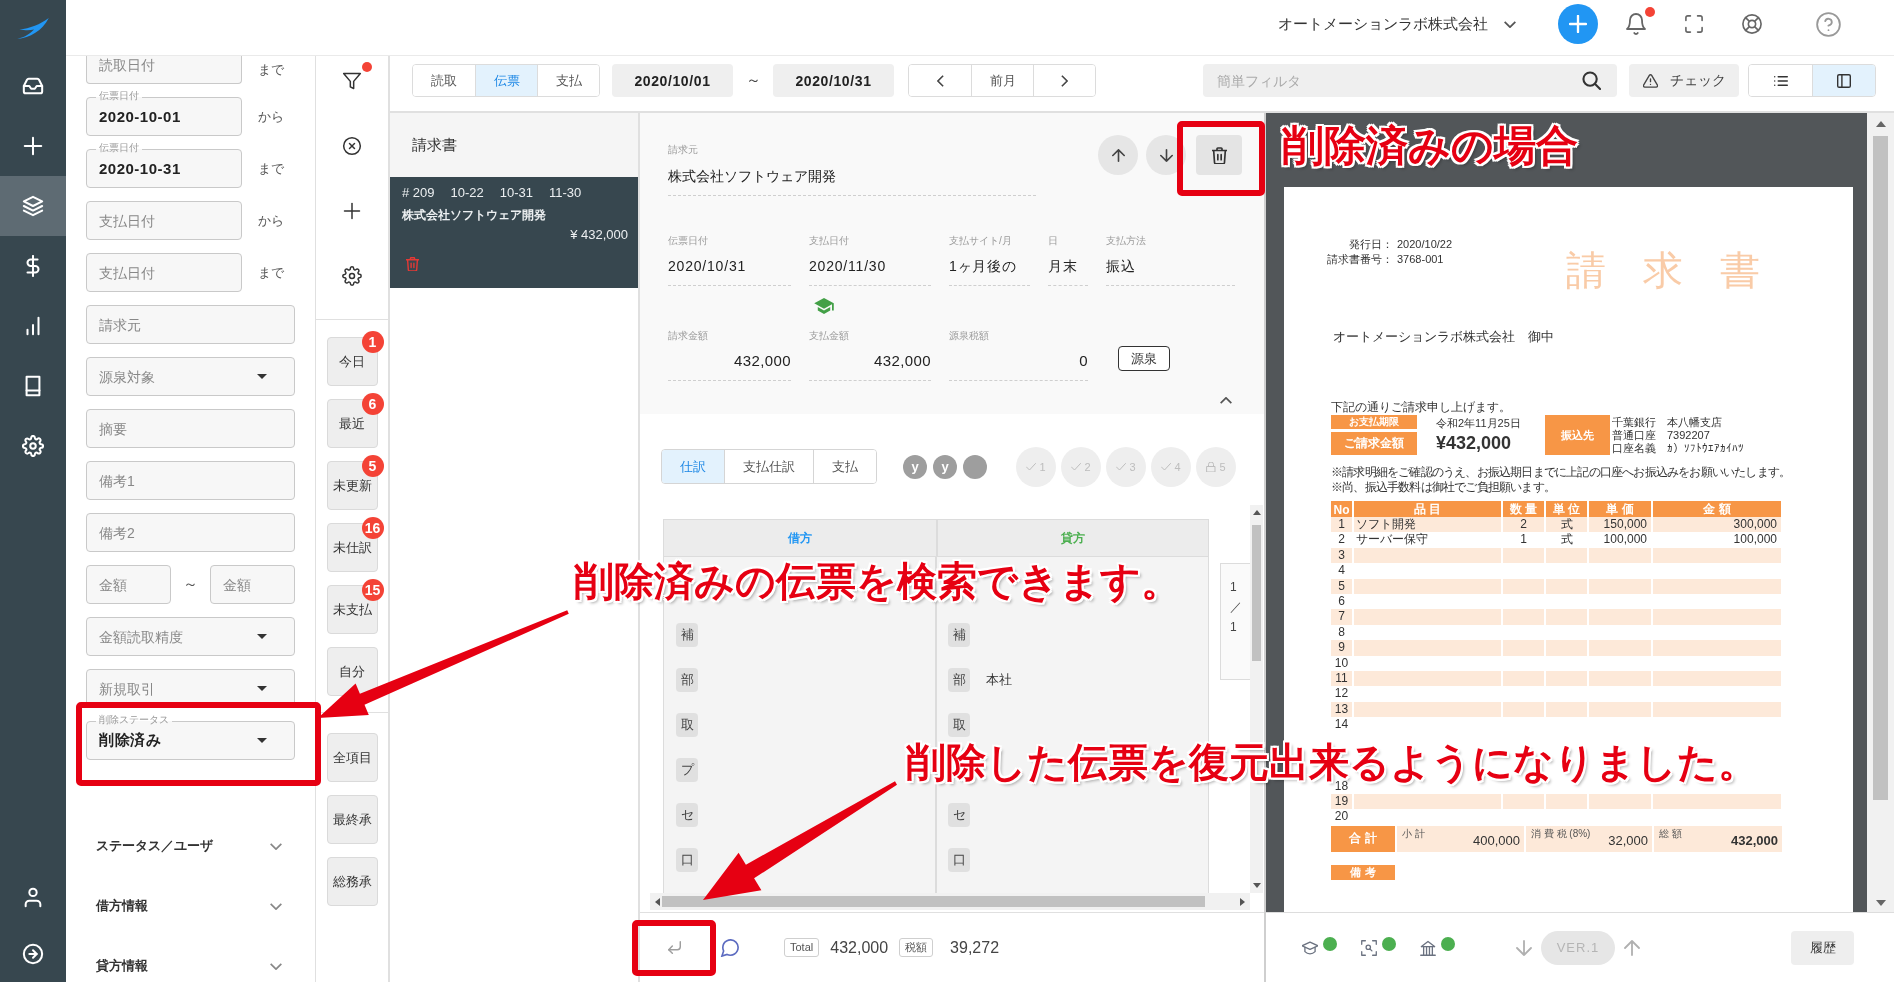  What do you see at coordinates (190, 532) in the screenshot?
I see `input-field: 備考2` at bounding box center [190, 532].